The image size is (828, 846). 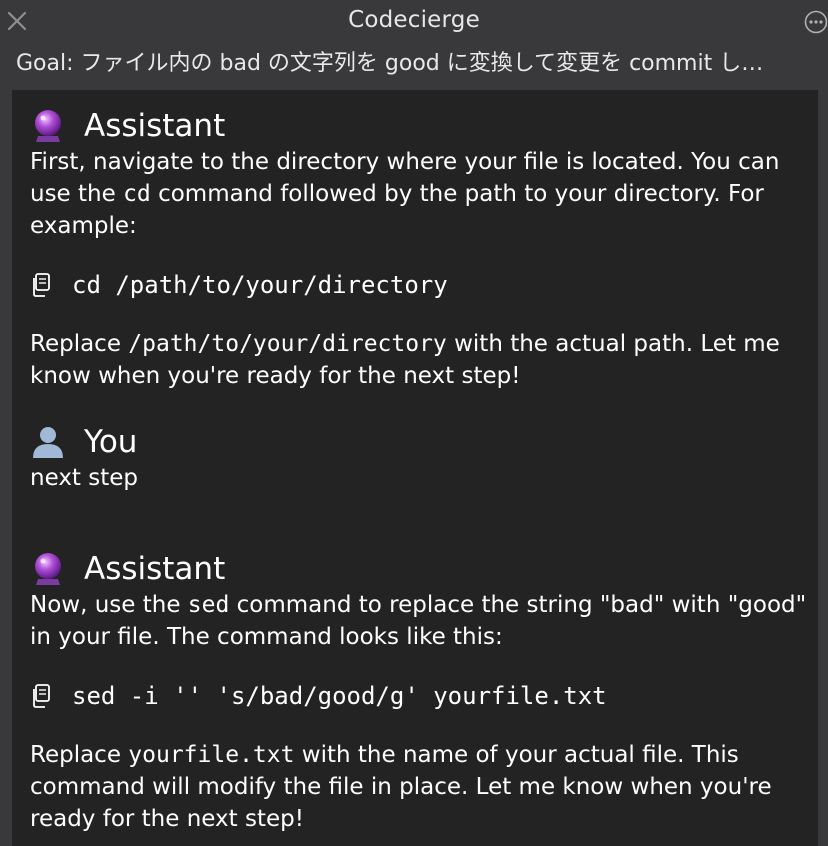 I want to click on inline-code: /path/to/your/directory, so click(x=287, y=344).